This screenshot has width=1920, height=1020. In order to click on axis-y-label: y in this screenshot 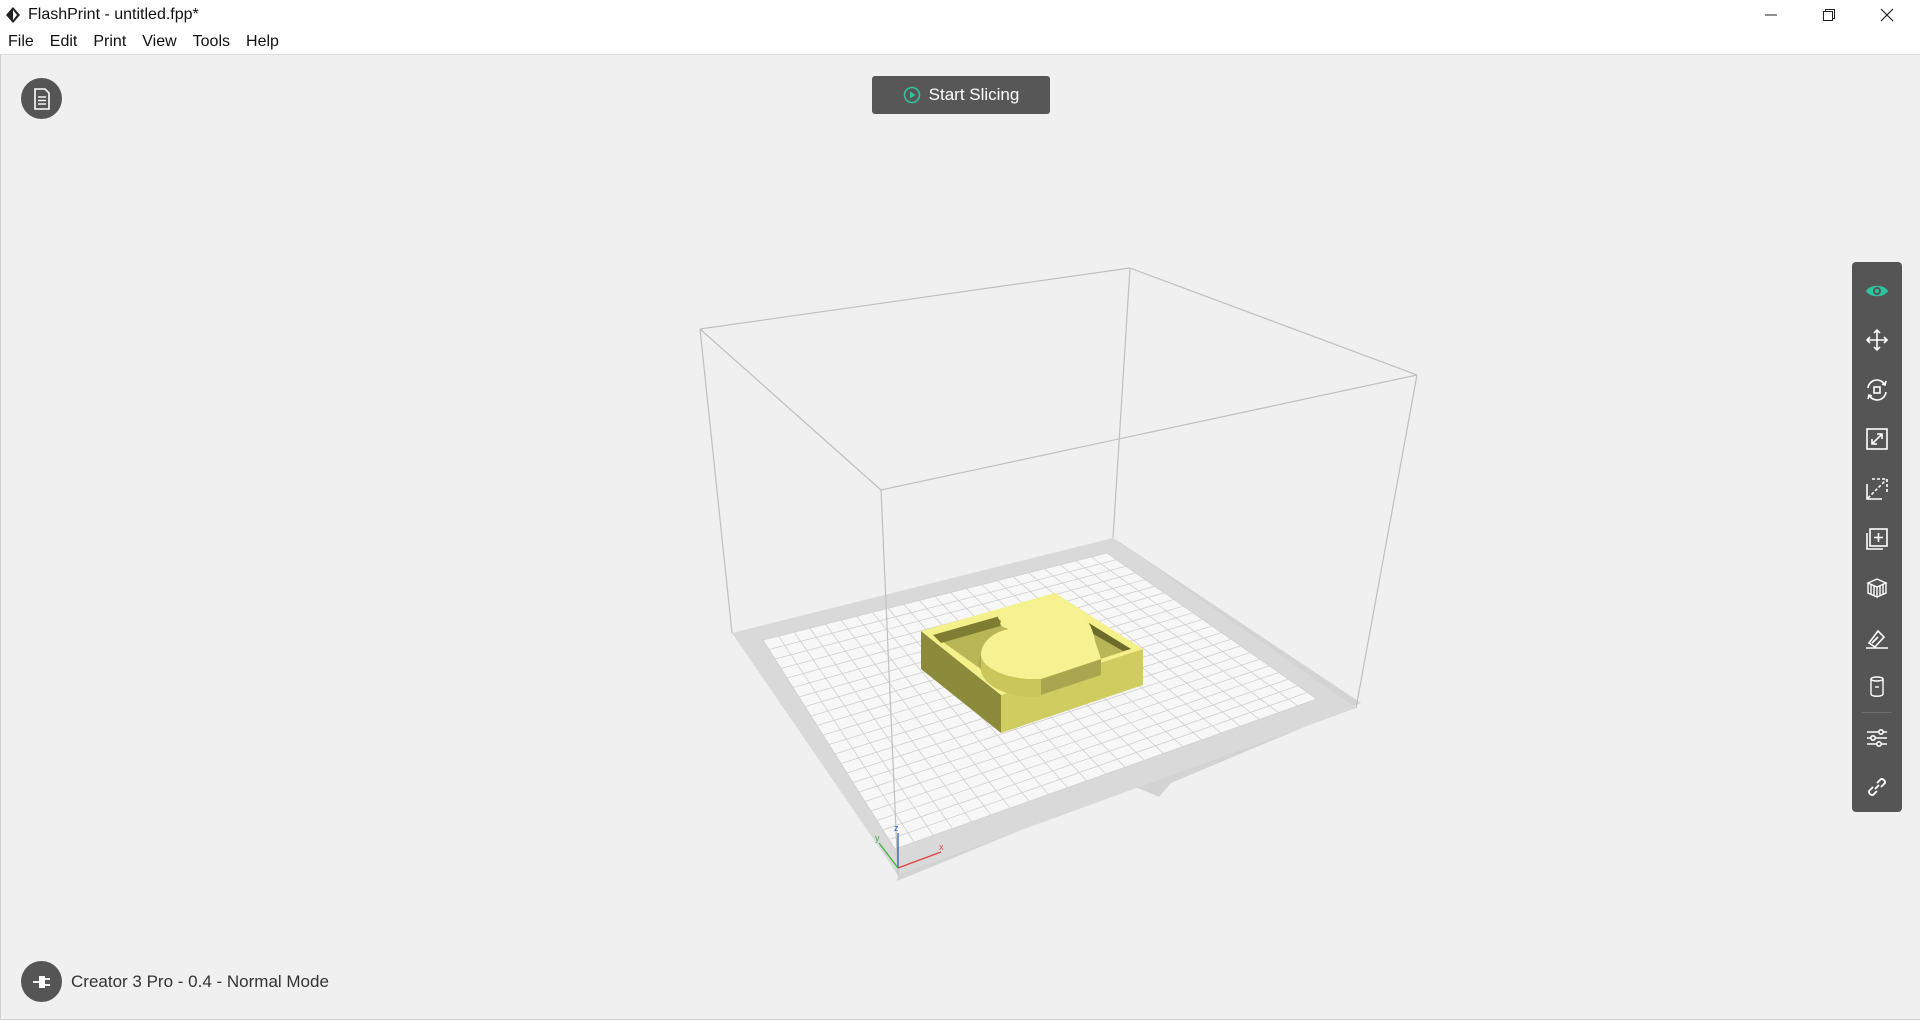, I will do `click(877, 838)`.